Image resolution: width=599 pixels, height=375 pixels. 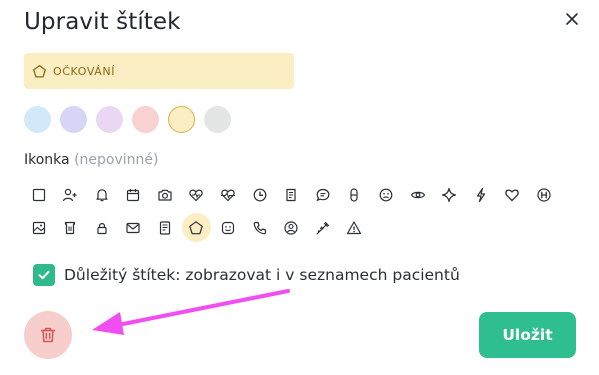 I want to click on sad-face-icon, so click(x=386, y=194).